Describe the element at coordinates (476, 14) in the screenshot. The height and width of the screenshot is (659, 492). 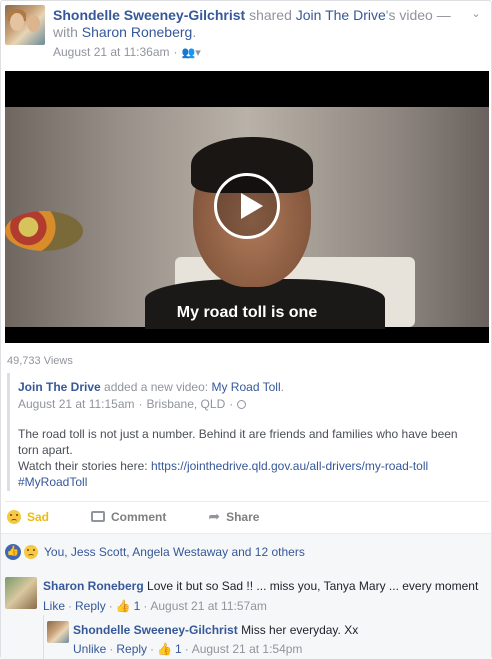
I see `chevron-down-icon: ⌄` at that location.